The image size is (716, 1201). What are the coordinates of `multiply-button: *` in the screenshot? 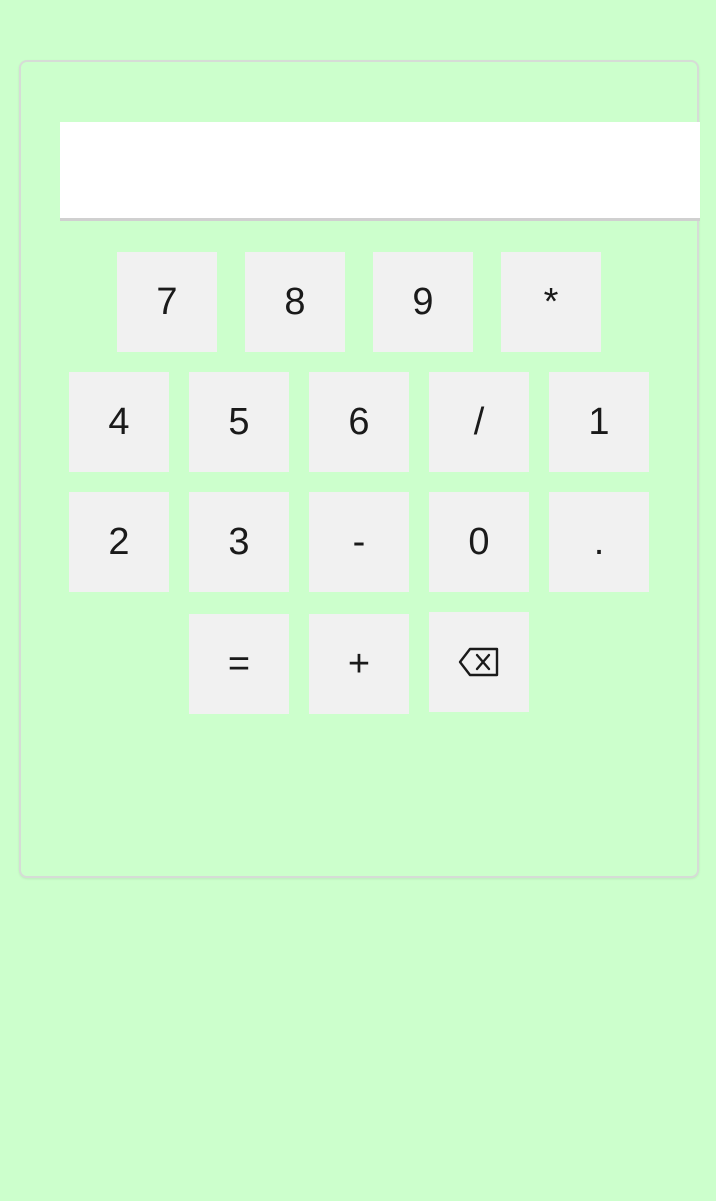 It's located at (551, 302).